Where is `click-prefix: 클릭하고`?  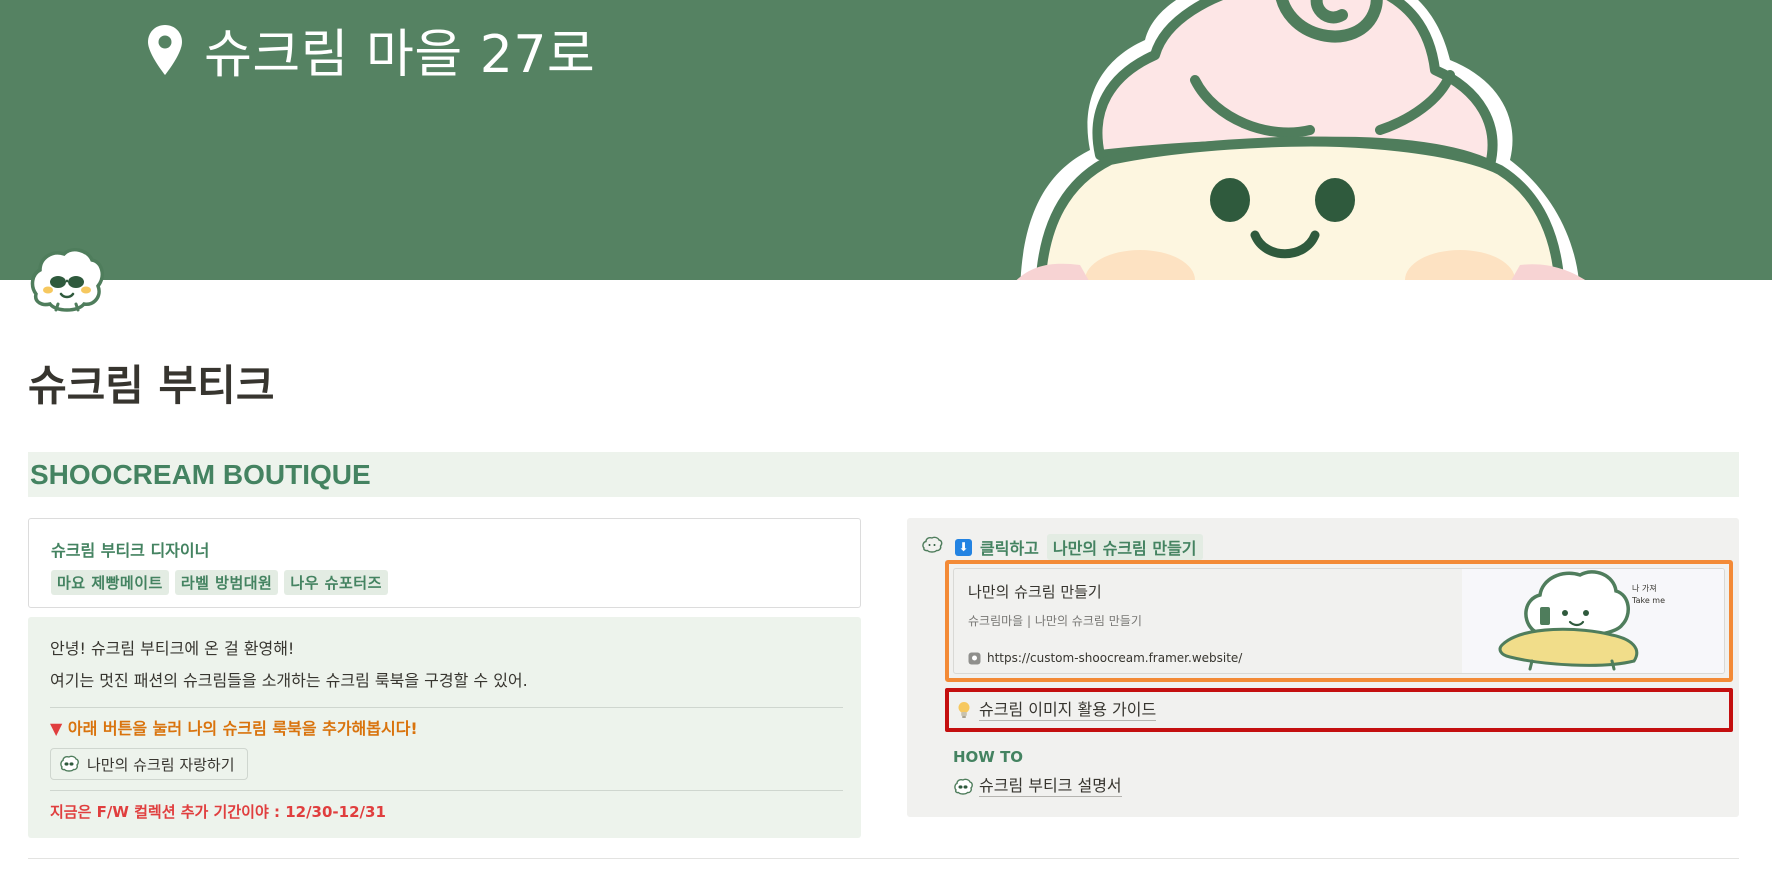 click-prefix: 클릭하고 is located at coordinates (1009, 548).